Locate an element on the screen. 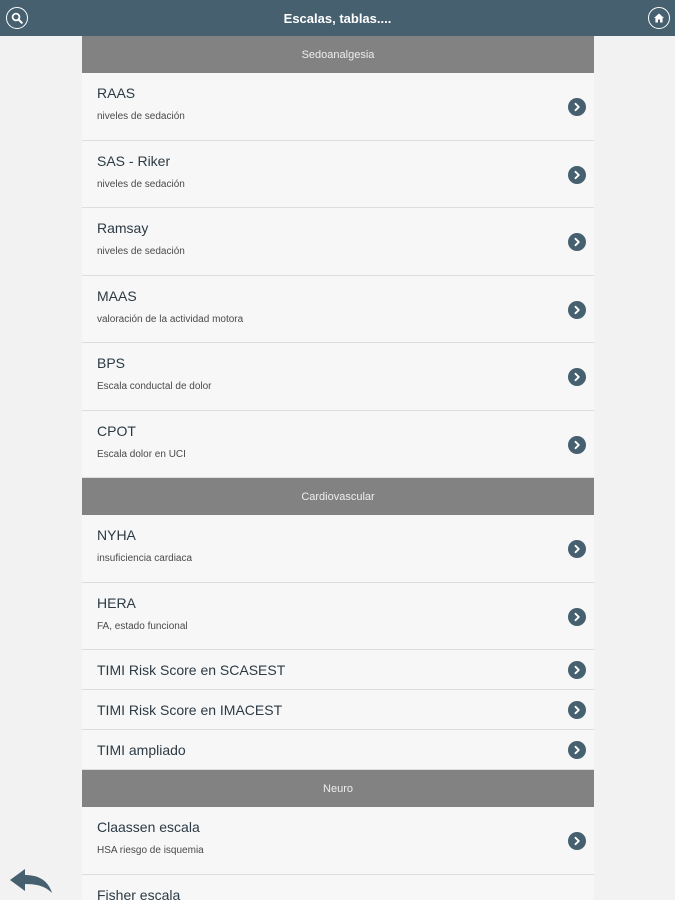 The width and height of the screenshot is (675, 900). search-button is located at coordinates (17, 18).